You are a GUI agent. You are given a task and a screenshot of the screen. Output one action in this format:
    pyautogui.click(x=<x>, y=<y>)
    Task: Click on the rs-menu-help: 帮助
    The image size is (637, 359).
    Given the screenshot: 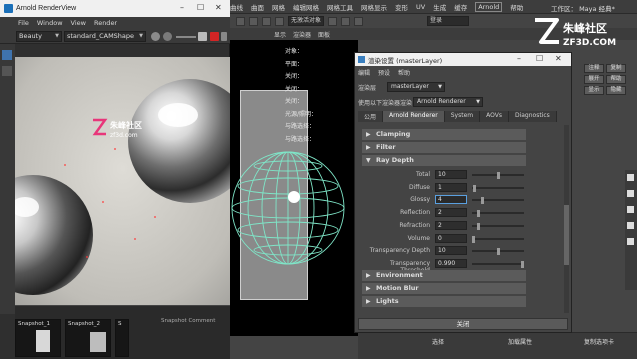 What is the action you would take?
    pyautogui.click(x=404, y=72)
    